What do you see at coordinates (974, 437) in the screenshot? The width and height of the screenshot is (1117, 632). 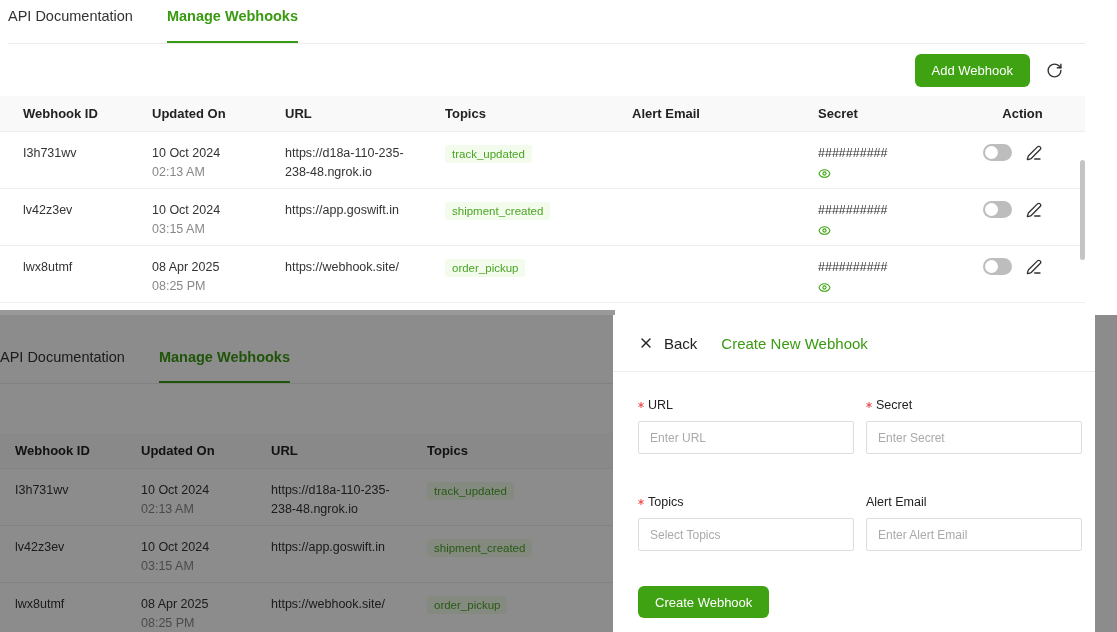 I see `input-field: Enter Secret` at bounding box center [974, 437].